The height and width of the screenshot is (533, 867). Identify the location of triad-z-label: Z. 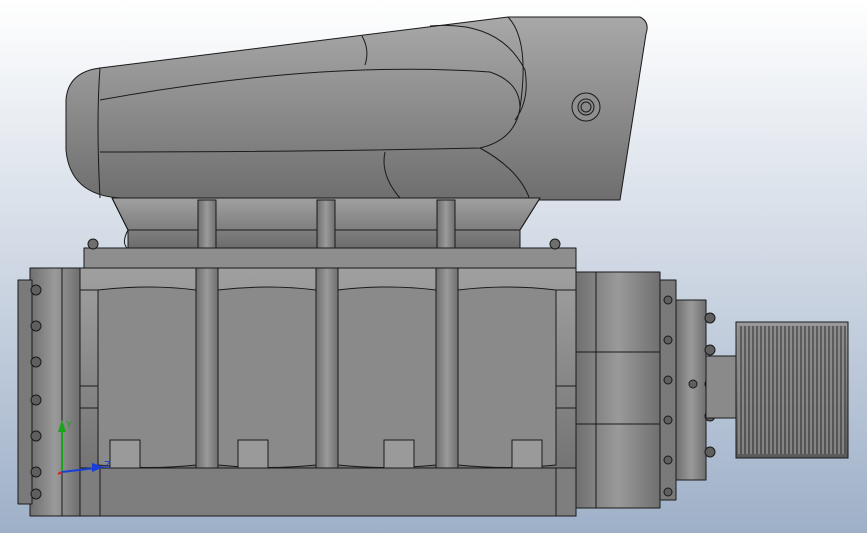
(107, 465).